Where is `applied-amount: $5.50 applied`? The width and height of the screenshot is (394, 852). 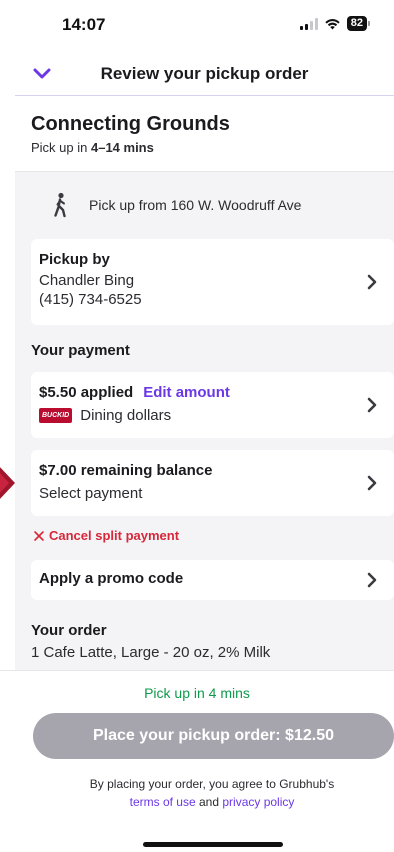
applied-amount: $5.50 applied is located at coordinates (86, 392).